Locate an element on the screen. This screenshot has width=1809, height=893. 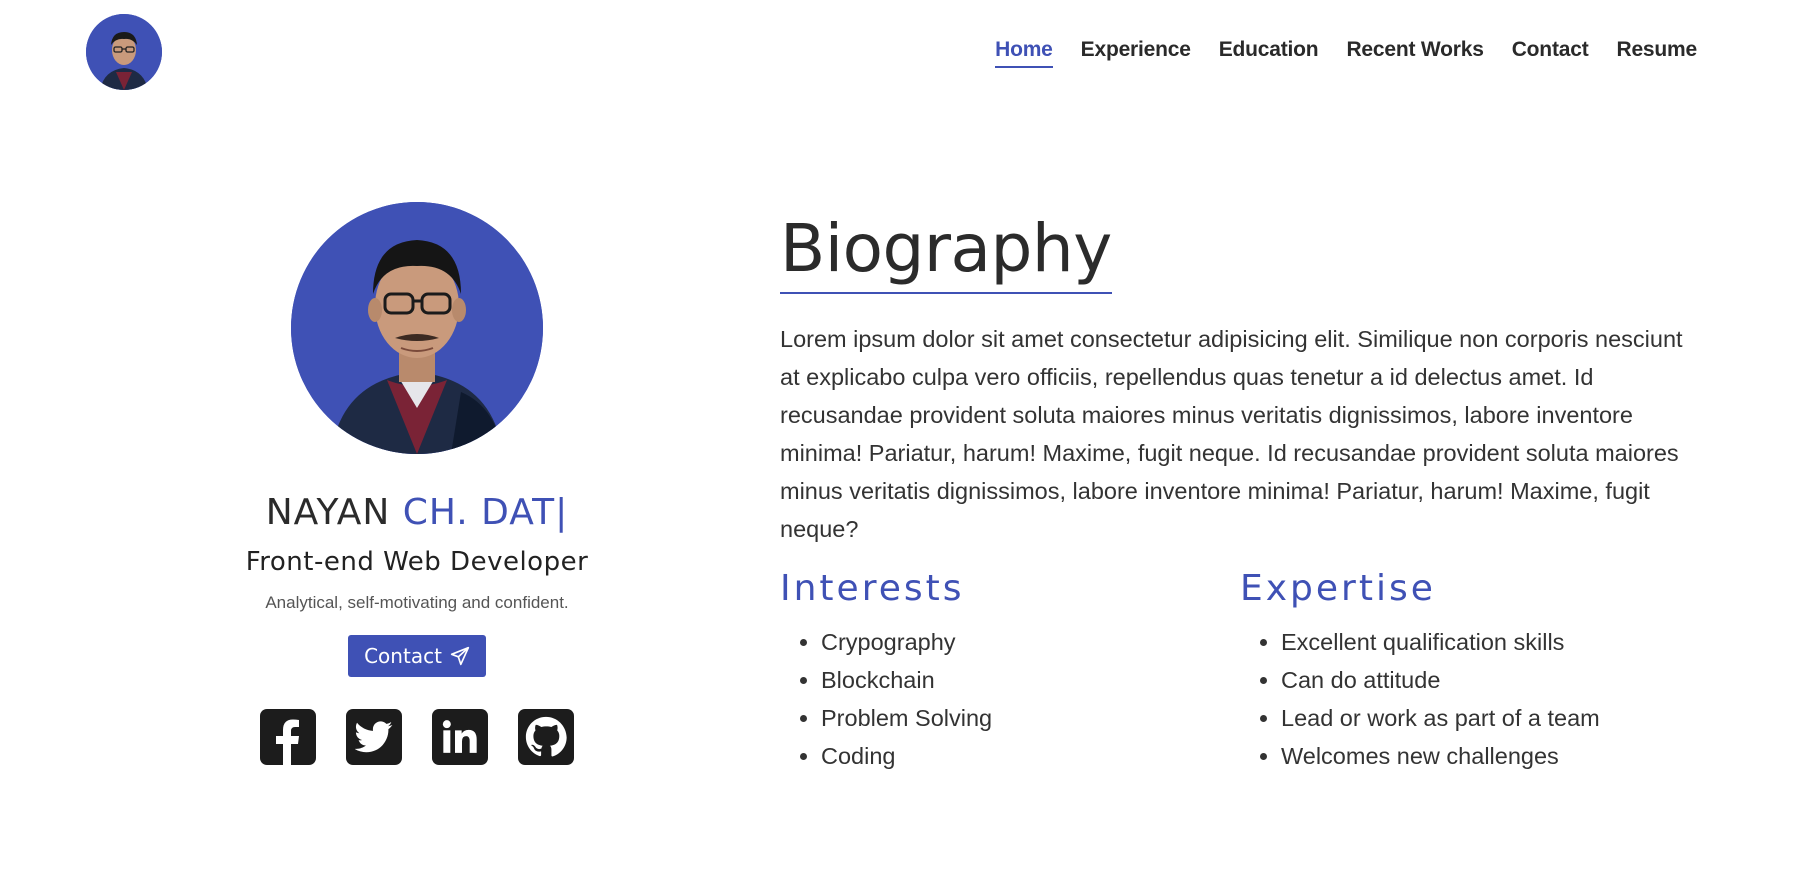
interests-title: Interests is located at coordinates (872, 588).